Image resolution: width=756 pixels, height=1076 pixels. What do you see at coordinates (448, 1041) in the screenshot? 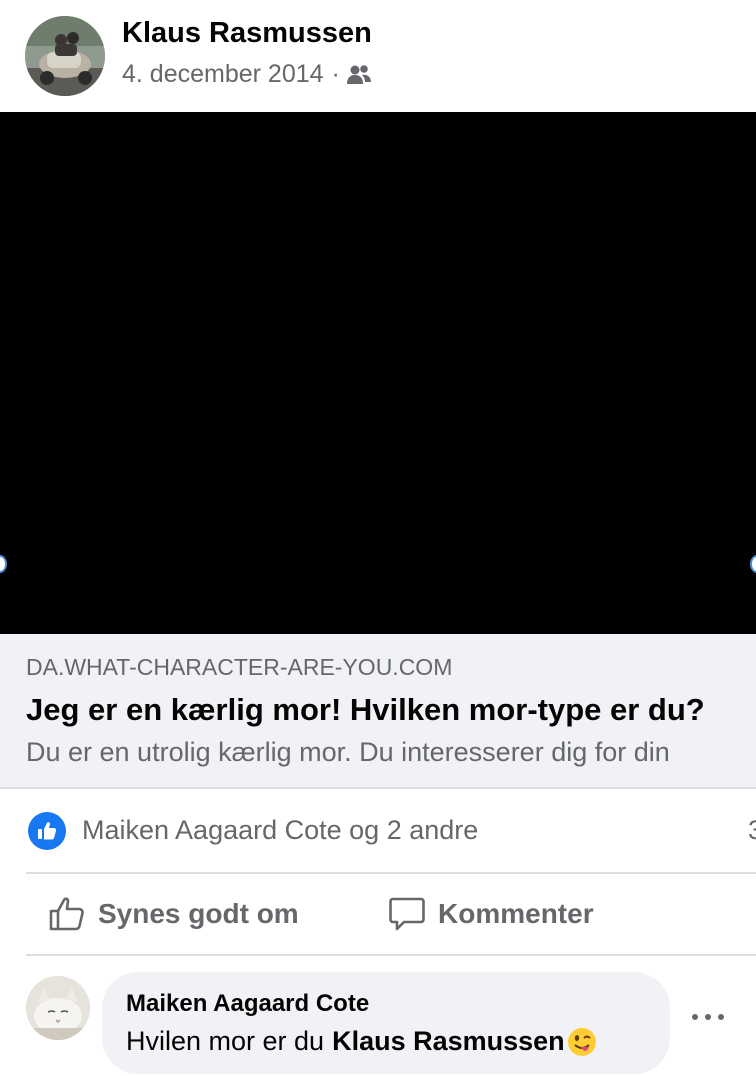
I see `comment-mention: Klaus Rasmussen` at bounding box center [448, 1041].